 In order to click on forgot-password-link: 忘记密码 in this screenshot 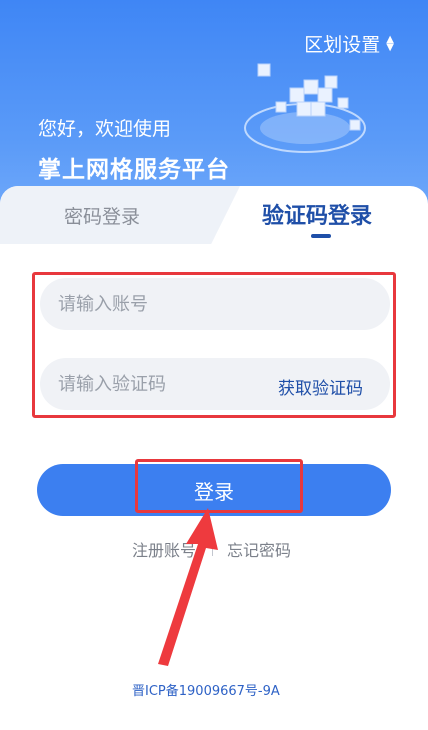, I will do `click(259, 549)`.